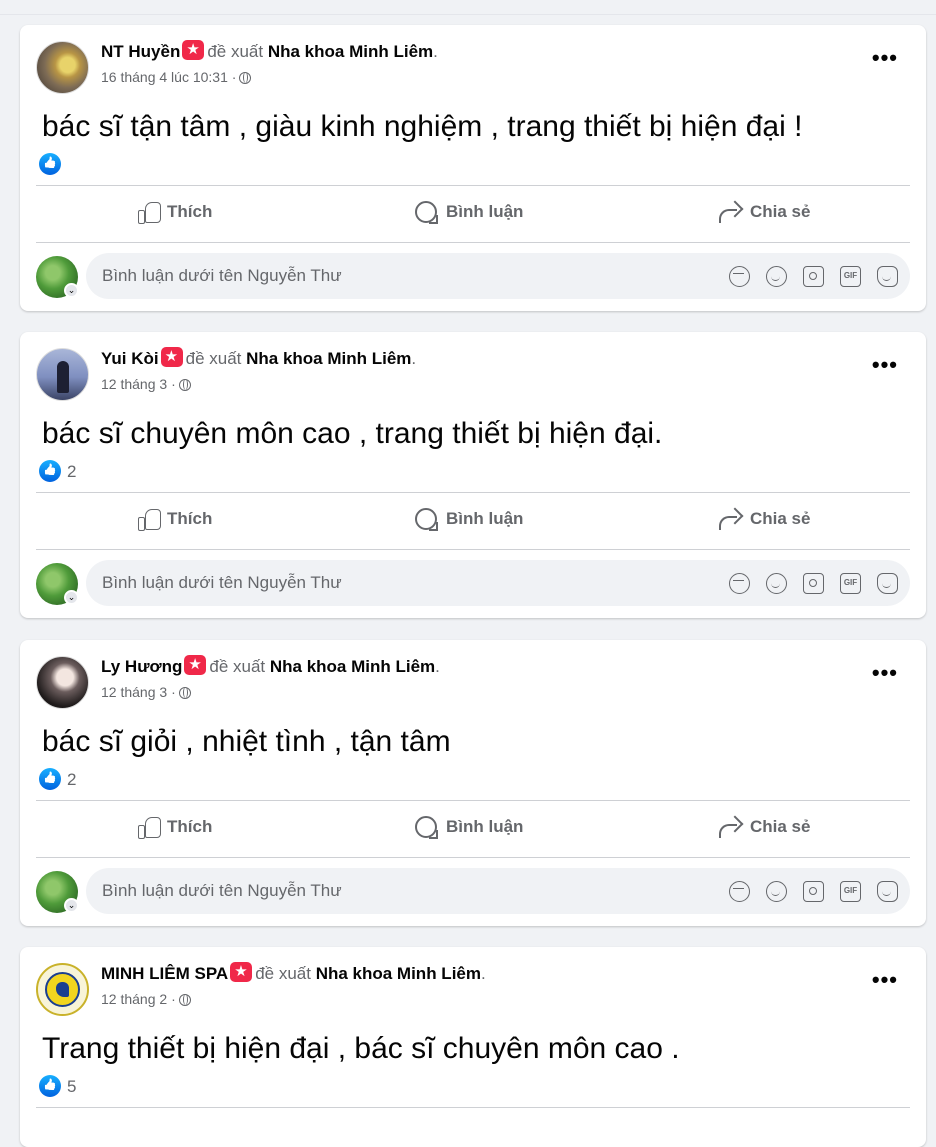  I want to click on author-name: MINH LIÊM SPA, so click(164, 973).